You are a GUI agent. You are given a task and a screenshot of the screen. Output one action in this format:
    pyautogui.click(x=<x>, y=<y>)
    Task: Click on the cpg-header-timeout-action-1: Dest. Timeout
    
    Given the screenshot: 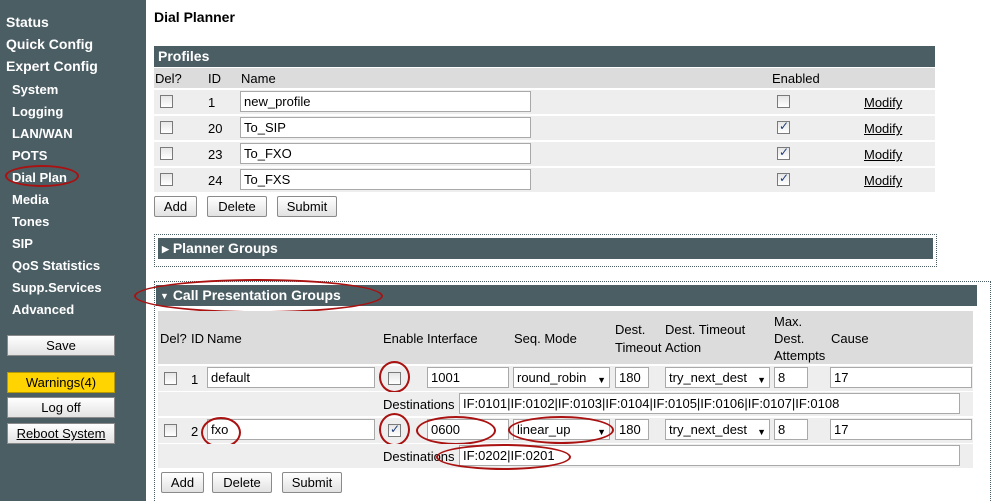 What is the action you would take?
    pyautogui.click(x=705, y=329)
    